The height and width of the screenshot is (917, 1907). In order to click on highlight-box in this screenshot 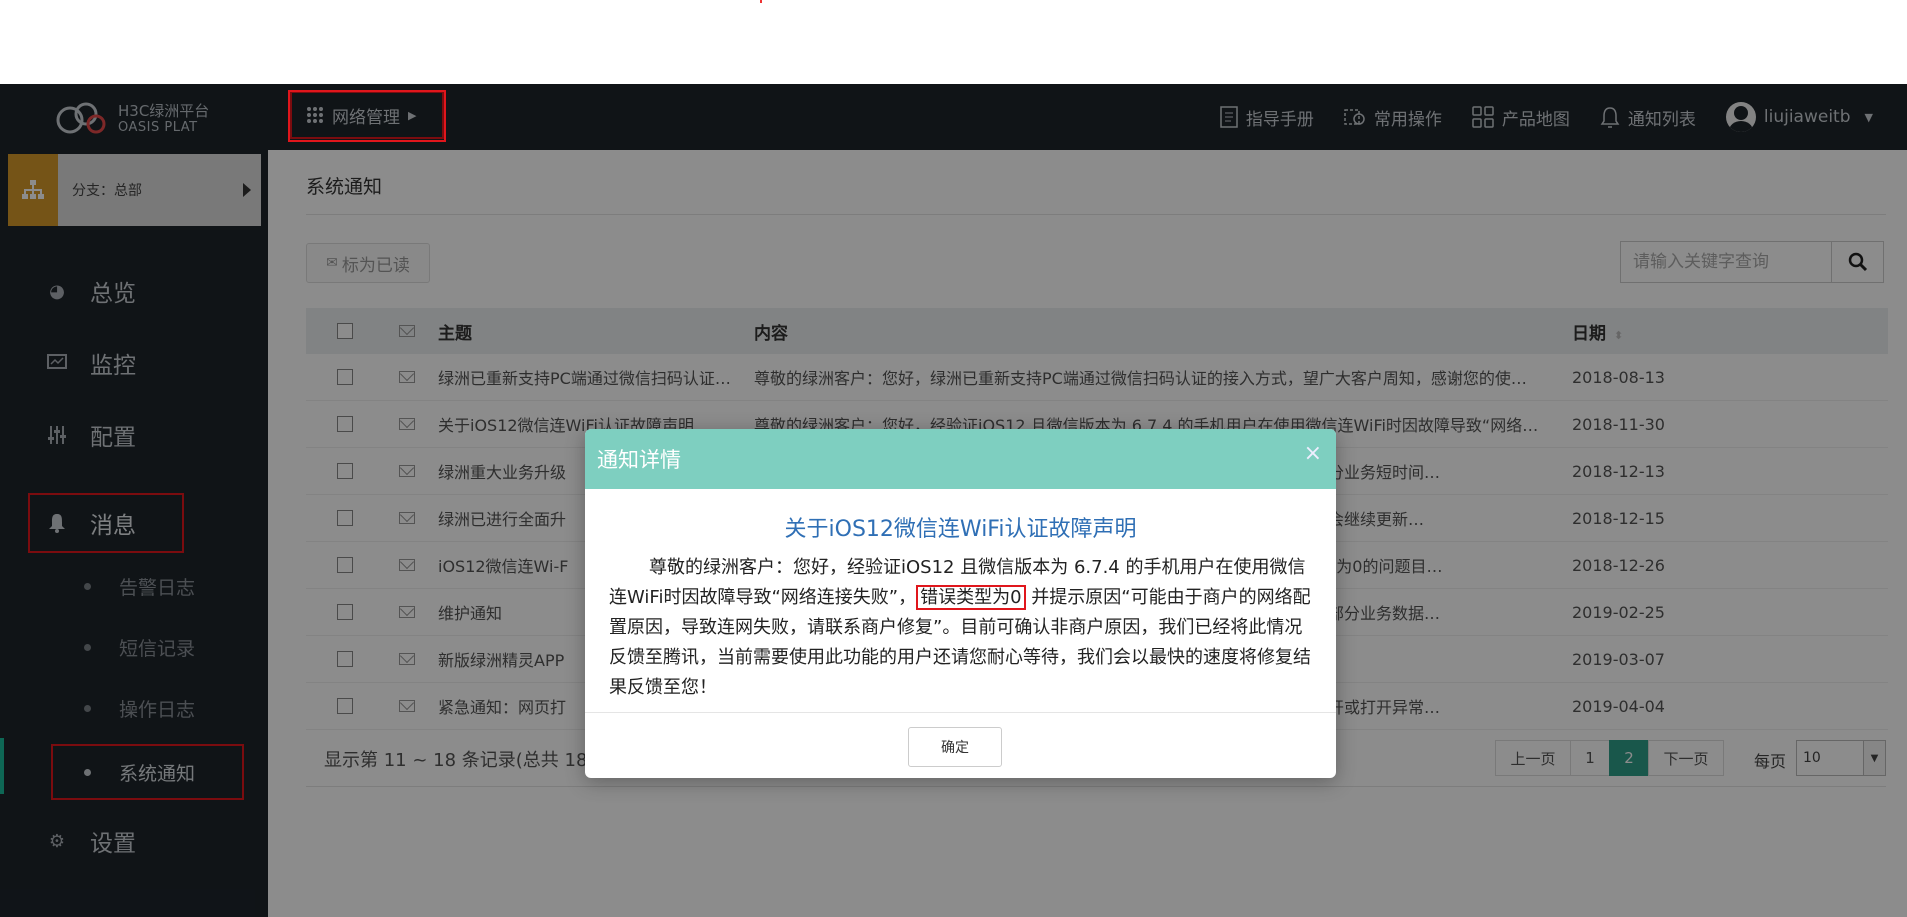, I will do `click(367, 116)`.